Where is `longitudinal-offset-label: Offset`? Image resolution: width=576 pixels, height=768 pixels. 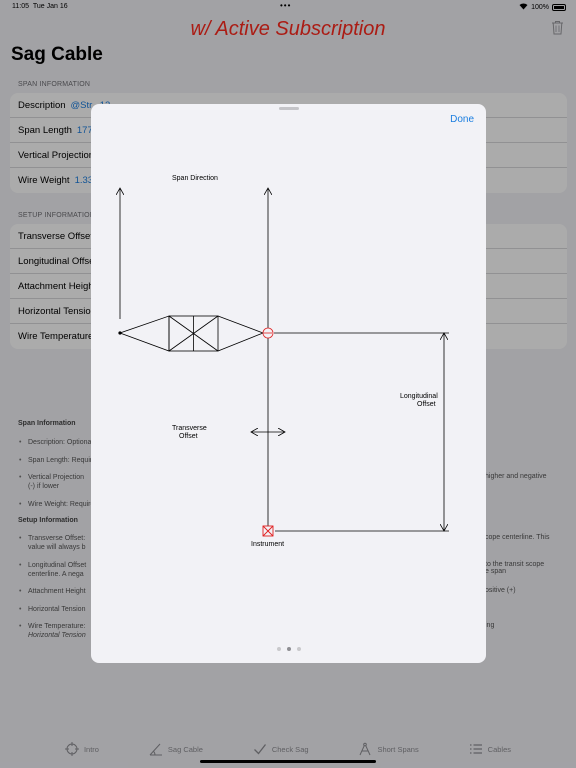
longitudinal-offset-label: Offset is located at coordinates (426, 404).